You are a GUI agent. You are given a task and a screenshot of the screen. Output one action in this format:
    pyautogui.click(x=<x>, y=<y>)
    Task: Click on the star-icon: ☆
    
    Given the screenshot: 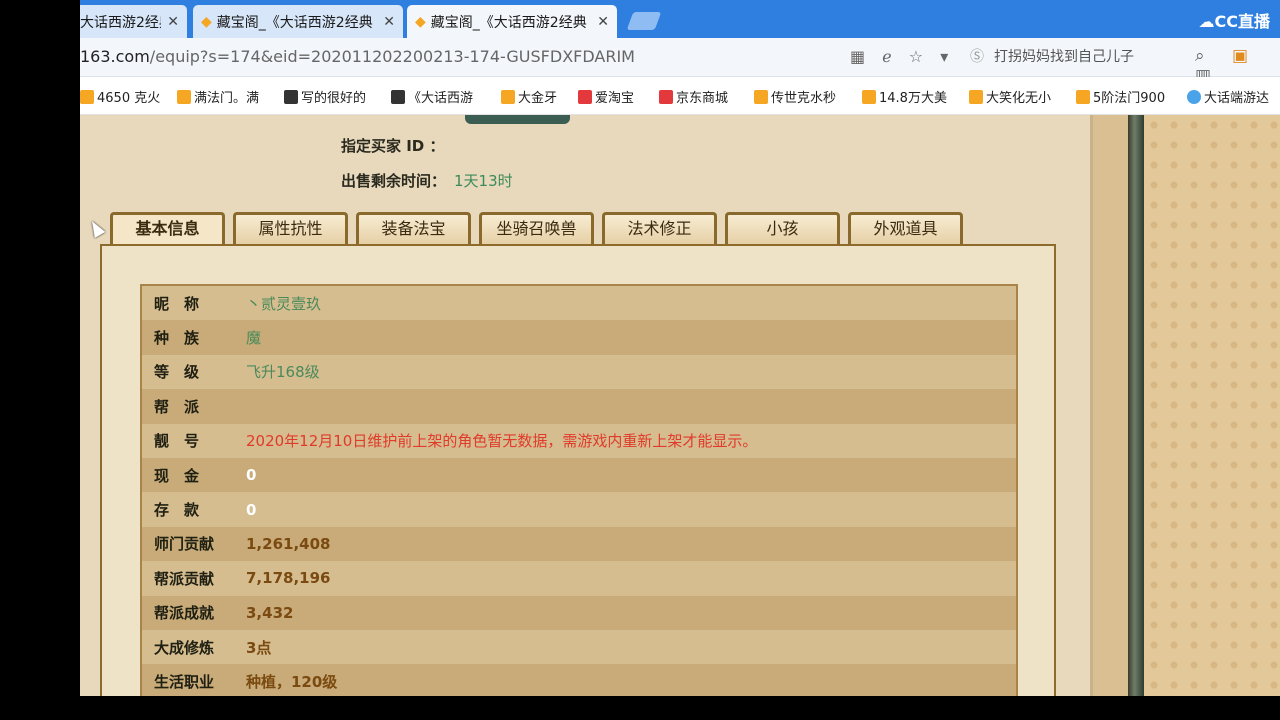 What is the action you would take?
    pyautogui.click(x=916, y=56)
    